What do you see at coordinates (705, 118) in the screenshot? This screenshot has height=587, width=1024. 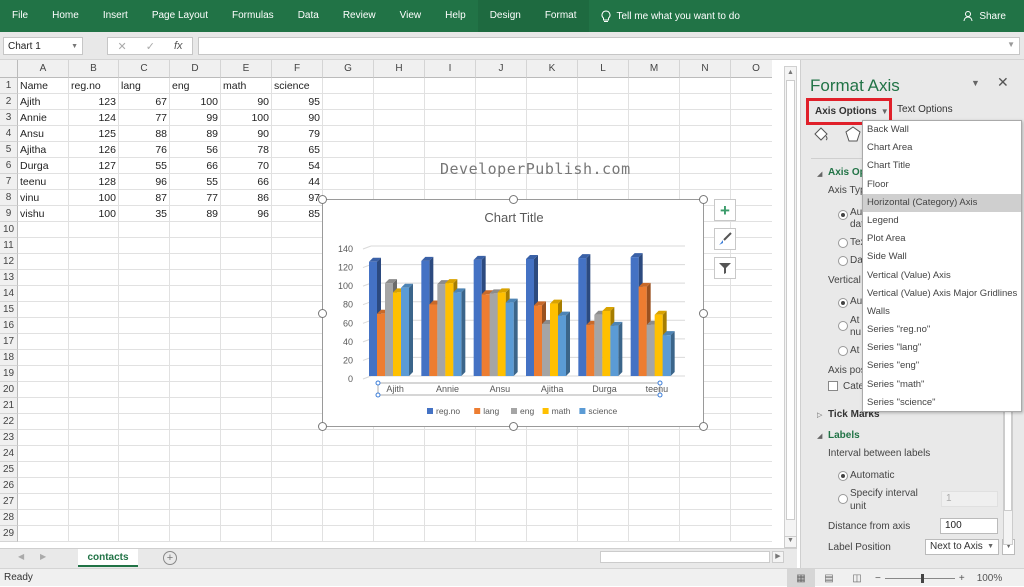 I see `cell-N3` at bounding box center [705, 118].